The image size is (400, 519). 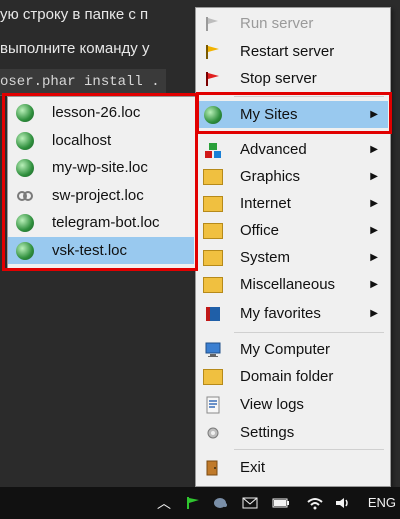 What do you see at coordinates (74, 14) in the screenshot?
I see `background-text-line-1: ую строку в папке с п` at bounding box center [74, 14].